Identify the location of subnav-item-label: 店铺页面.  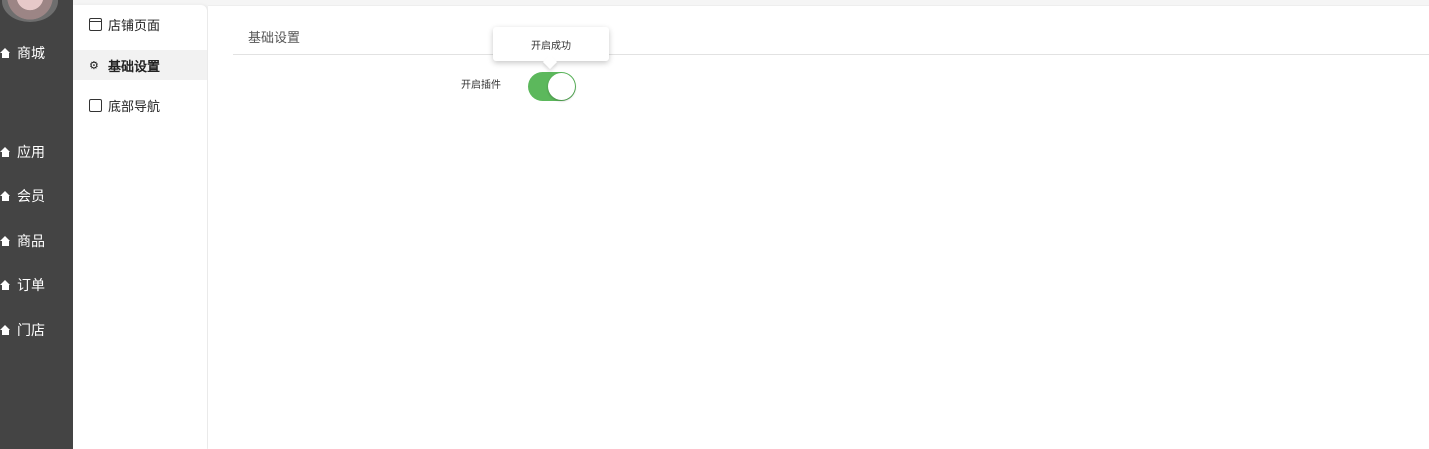
(134, 26).